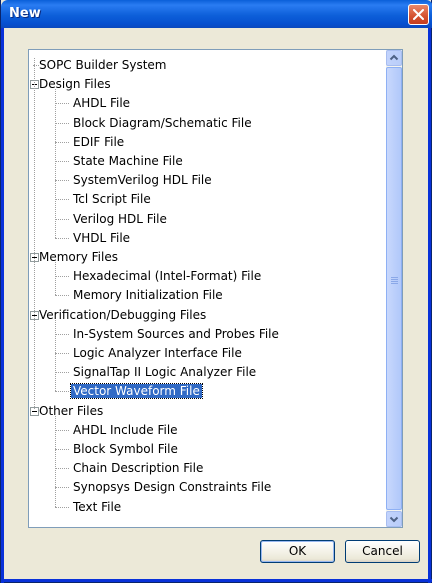  Describe the element at coordinates (429, 305) in the screenshot. I see `window-frame-right` at that location.